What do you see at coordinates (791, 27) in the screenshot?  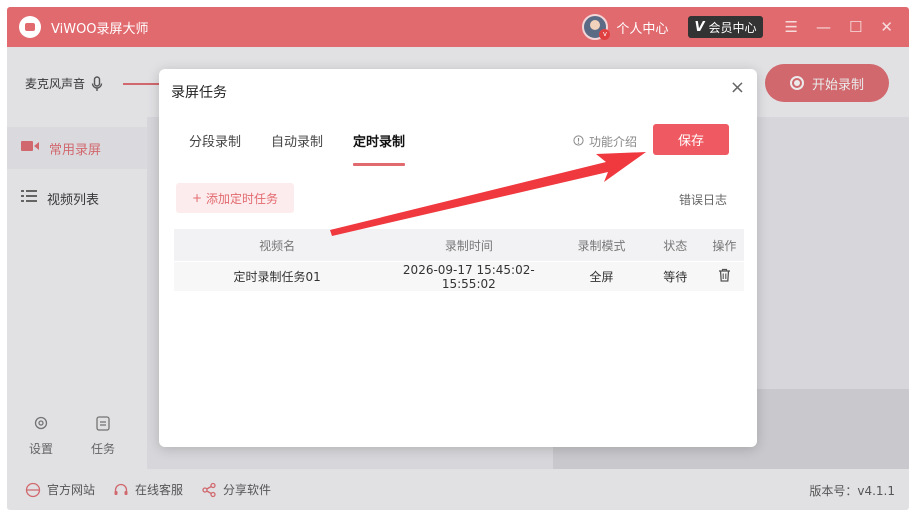 I see `menu-icon: ☰` at bounding box center [791, 27].